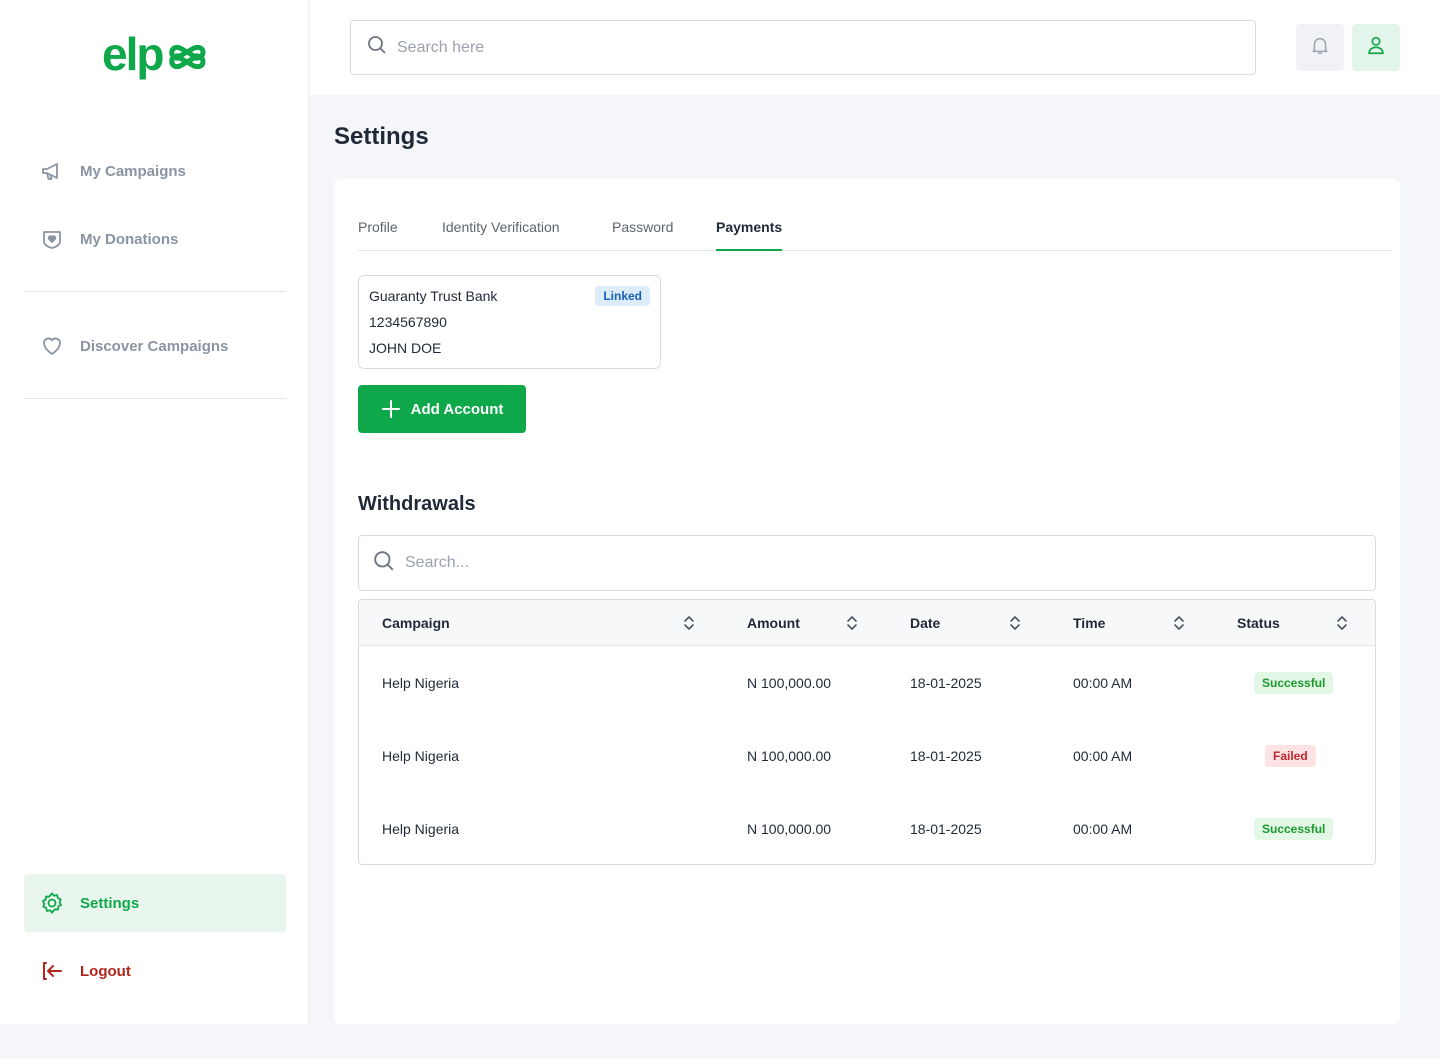  What do you see at coordinates (52, 171) in the screenshot?
I see `megaphone-icon` at bounding box center [52, 171].